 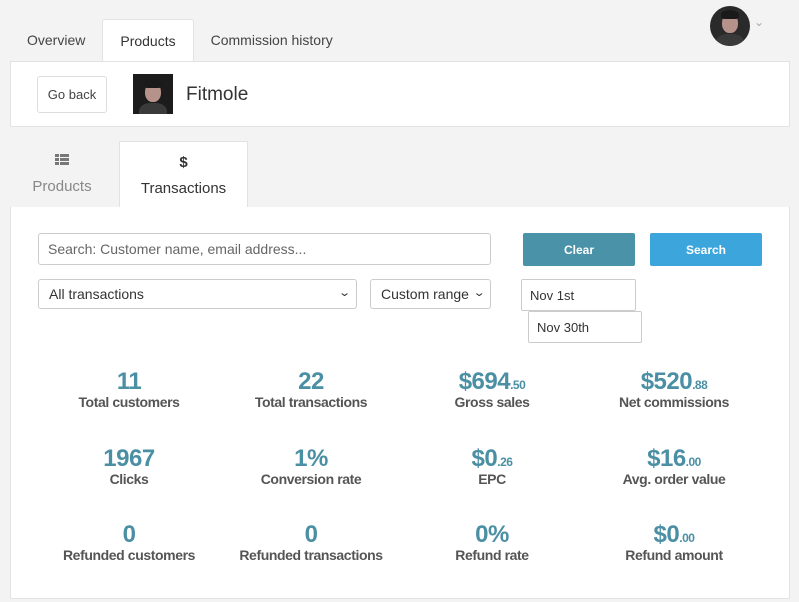 What do you see at coordinates (153, 94) in the screenshot?
I see `brand-logo` at bounding box center [153, 94].